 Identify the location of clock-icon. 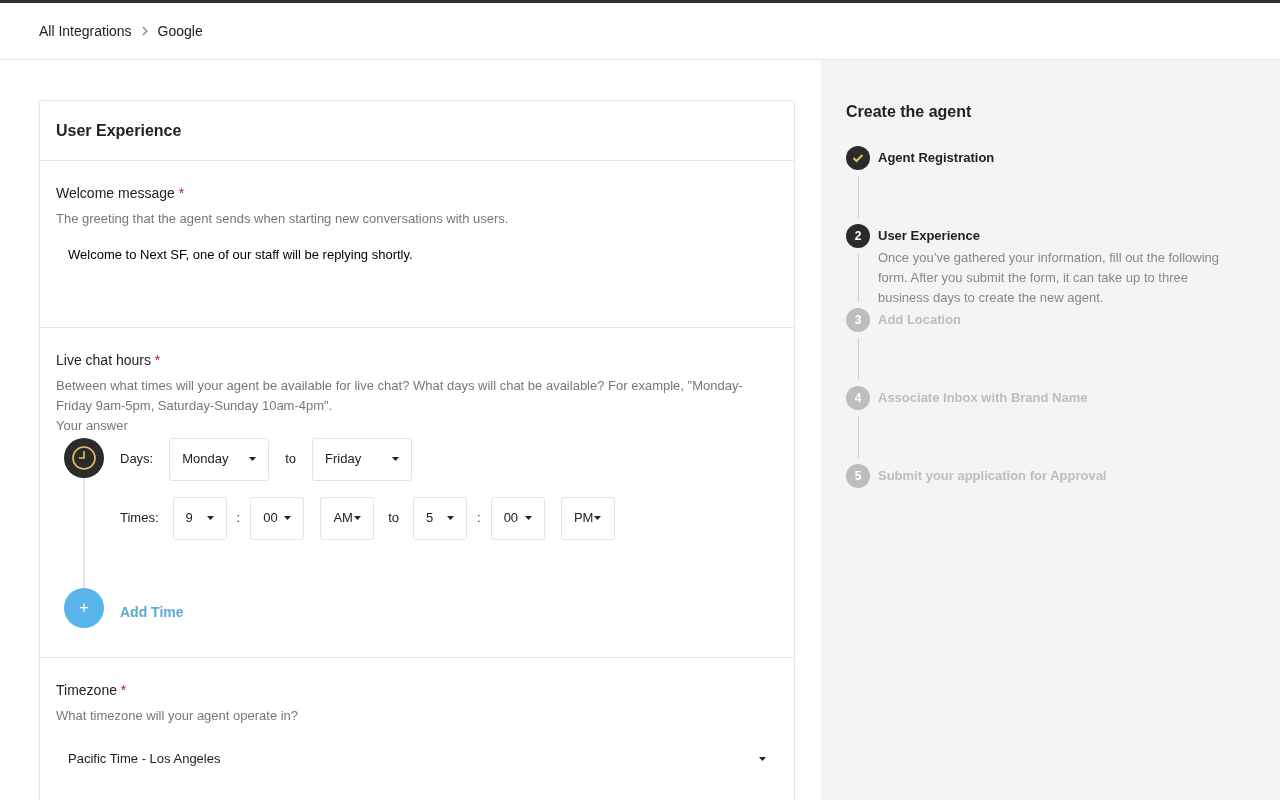
(84, 457).